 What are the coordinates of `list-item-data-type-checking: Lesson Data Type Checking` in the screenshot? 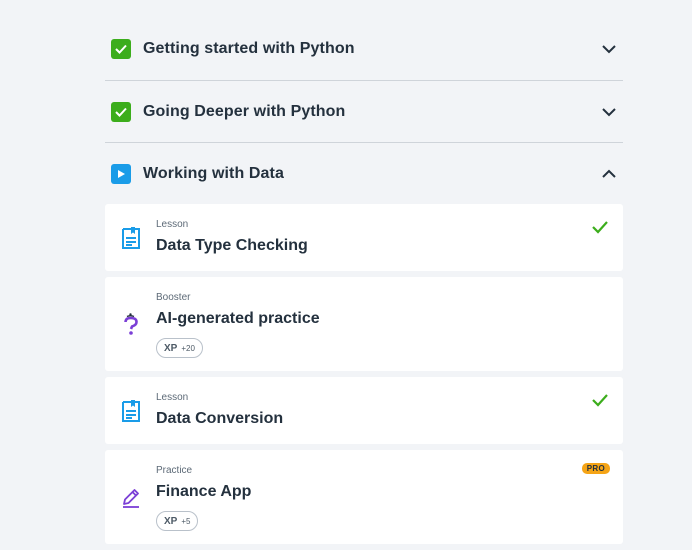 It's located at (364, 237).